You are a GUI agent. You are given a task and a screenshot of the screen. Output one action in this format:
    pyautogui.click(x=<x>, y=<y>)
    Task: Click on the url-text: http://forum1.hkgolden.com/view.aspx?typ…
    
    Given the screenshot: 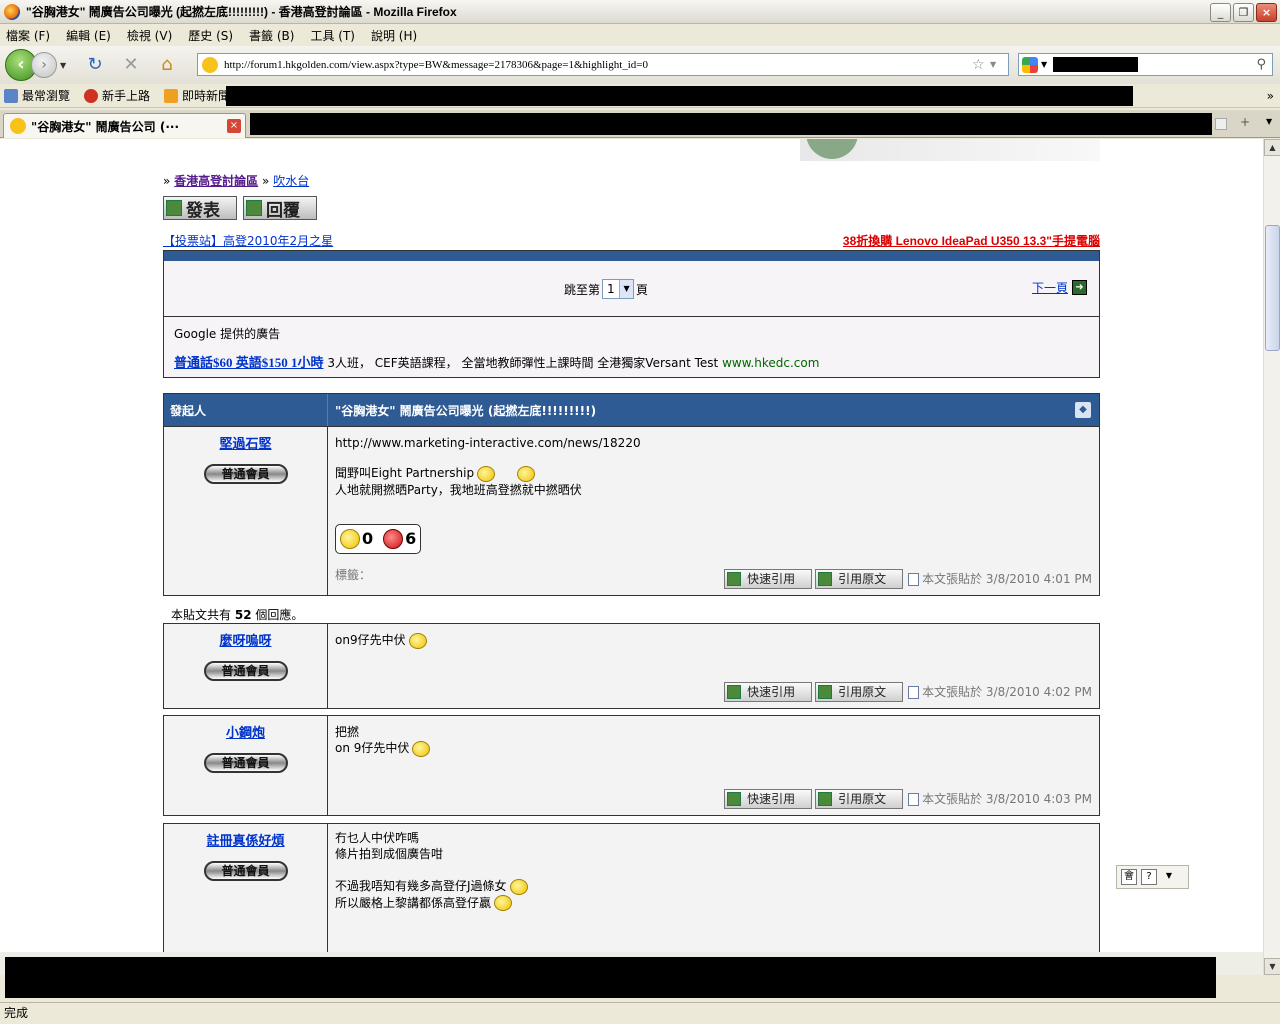 What is the action you would take?
    pyautogui.click(x=598, y=65)
    